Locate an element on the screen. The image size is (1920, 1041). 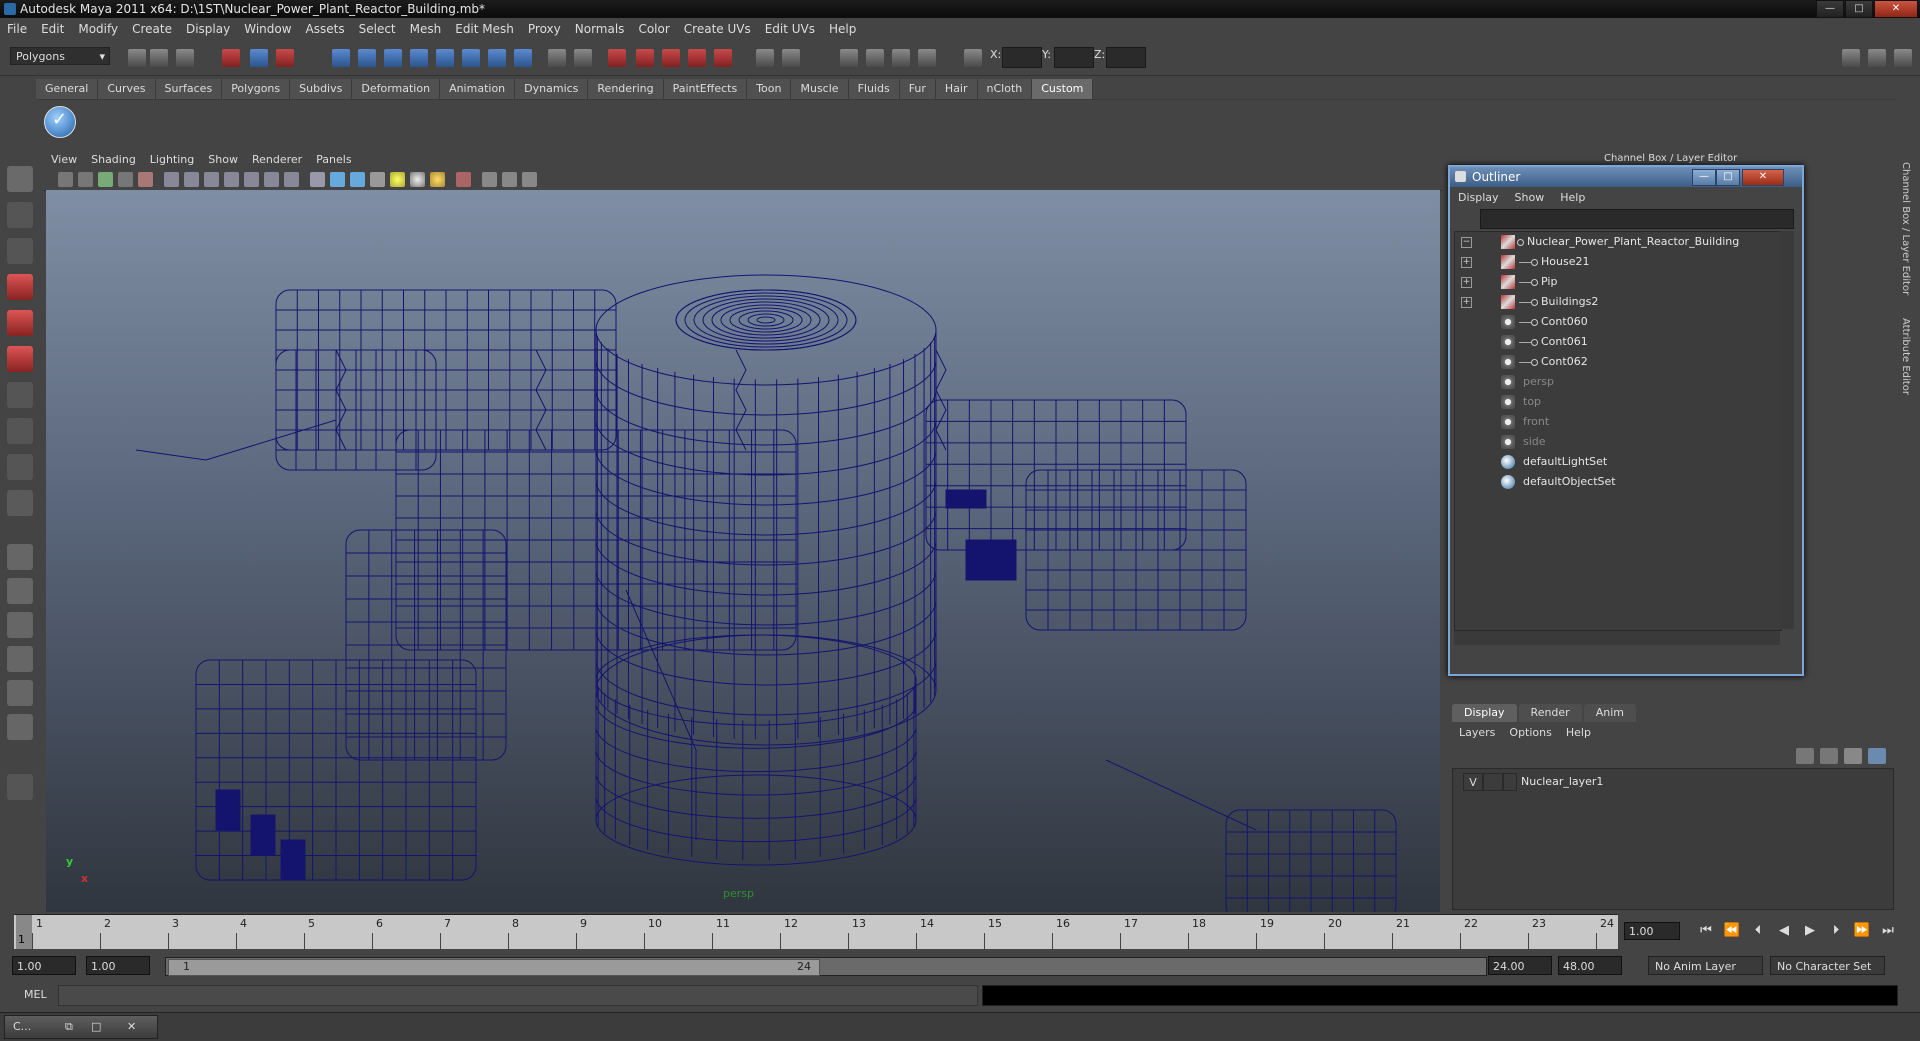
xray-components-icon is located at coordinates (529, 179).